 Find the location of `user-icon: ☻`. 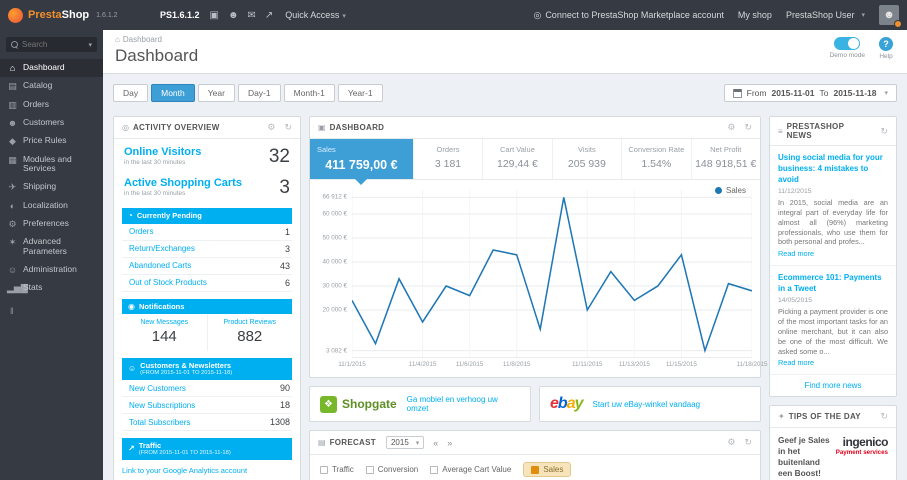

user-icon: ☻ is located at coordinates (233, 15).